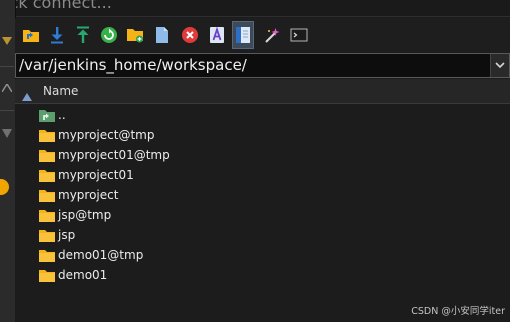 This screenshot has height=322, width=510. I want to click on list-item: myproject@tmp, so click(262, 136).